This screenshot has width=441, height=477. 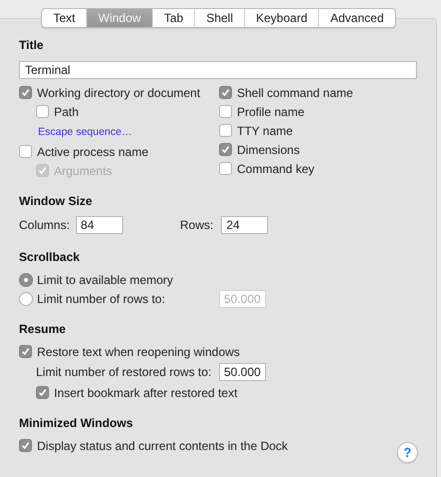 I want to click on field-label: Limit number of restored rows to:, so click(x=124, y=372).